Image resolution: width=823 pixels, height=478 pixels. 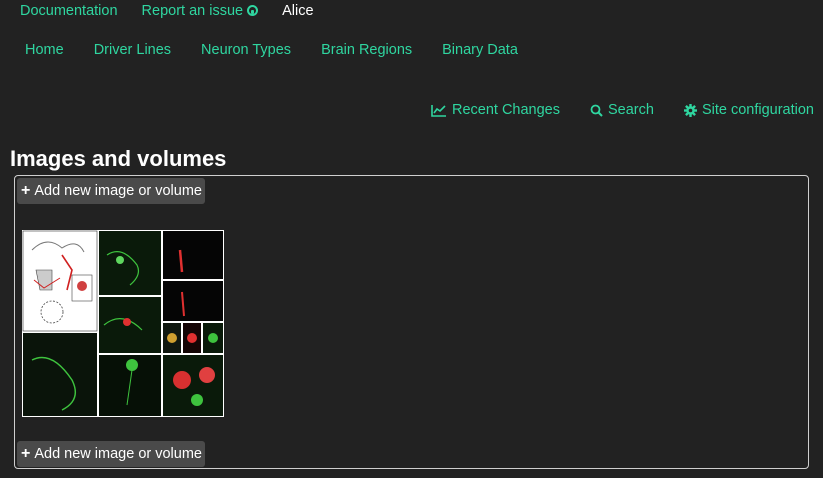 What do you see at coordinates (596, 110) in the screenshot?
I see `search-icon` at bounding box center [596, 110].